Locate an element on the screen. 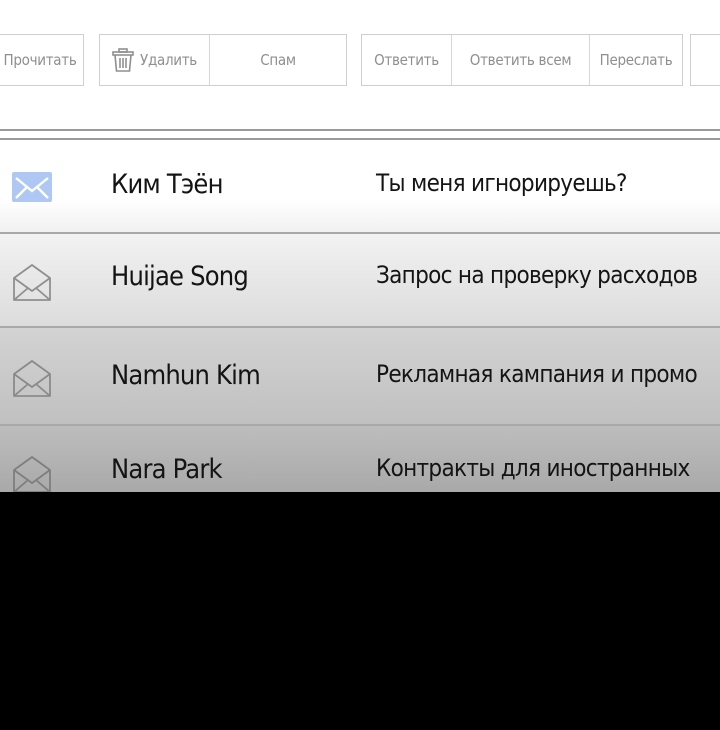  message-subject: Ты меня игнорируешь? is located at coordinates (501, 183).